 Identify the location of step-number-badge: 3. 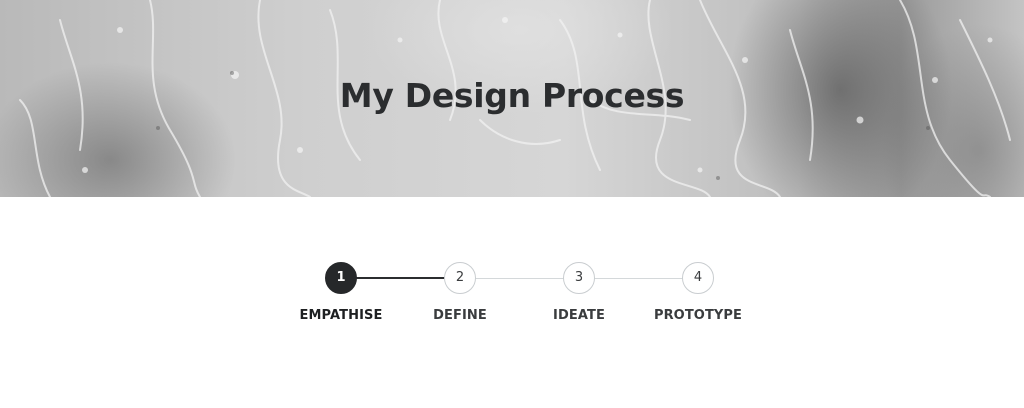
(579, 278).